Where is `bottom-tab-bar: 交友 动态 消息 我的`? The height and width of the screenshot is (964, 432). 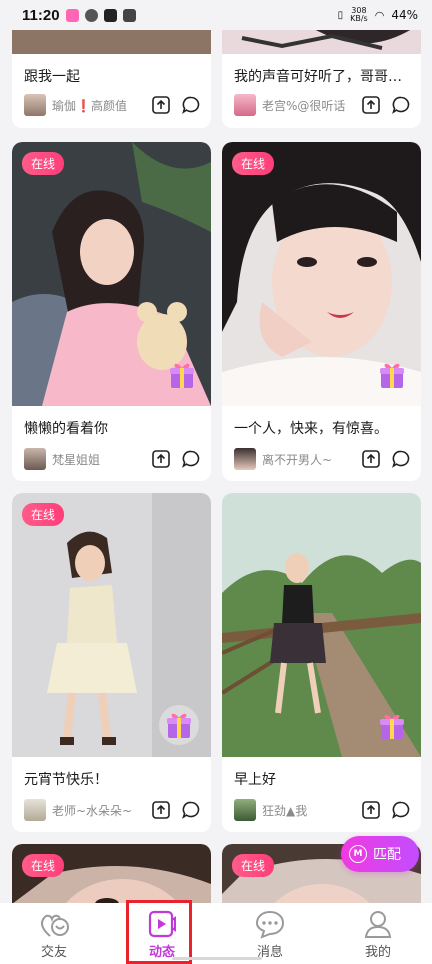 bottom-tab-bar: 交友 动态 消息 我的 is located at coordinates (216, 933).